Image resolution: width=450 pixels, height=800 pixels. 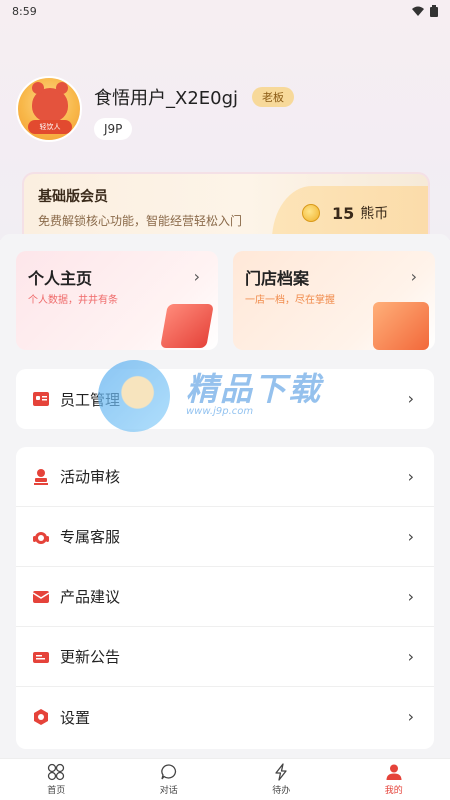 What do you see at coordinates (90, 399) in the screenshot?
I see `menu-item-label: 员工管理` at bounding box center [90, 399].